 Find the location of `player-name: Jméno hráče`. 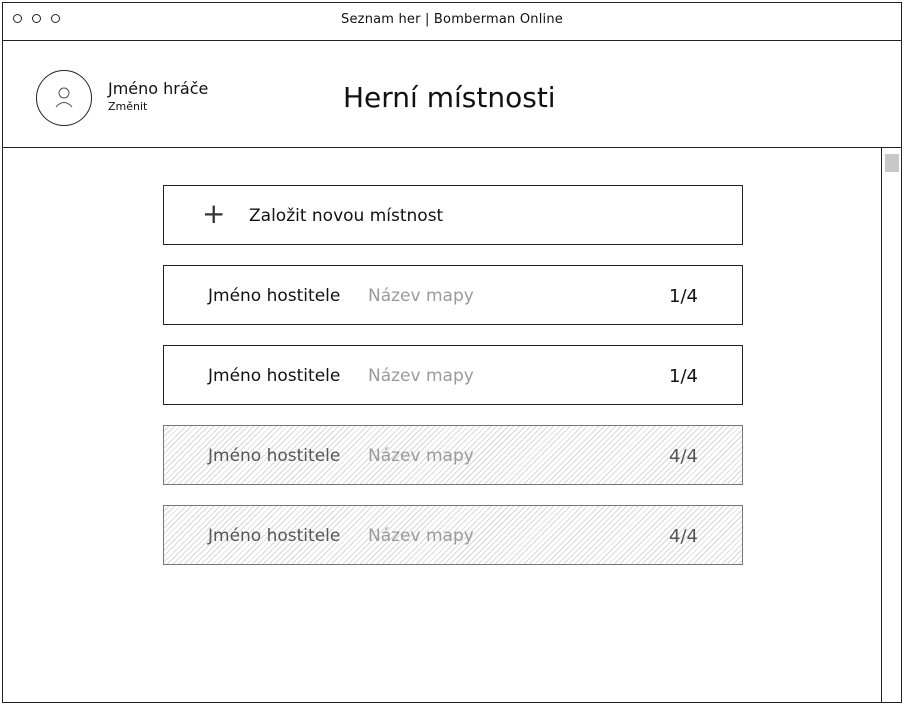

player-name: Jméno hráče is located at coordinates (158, 88).